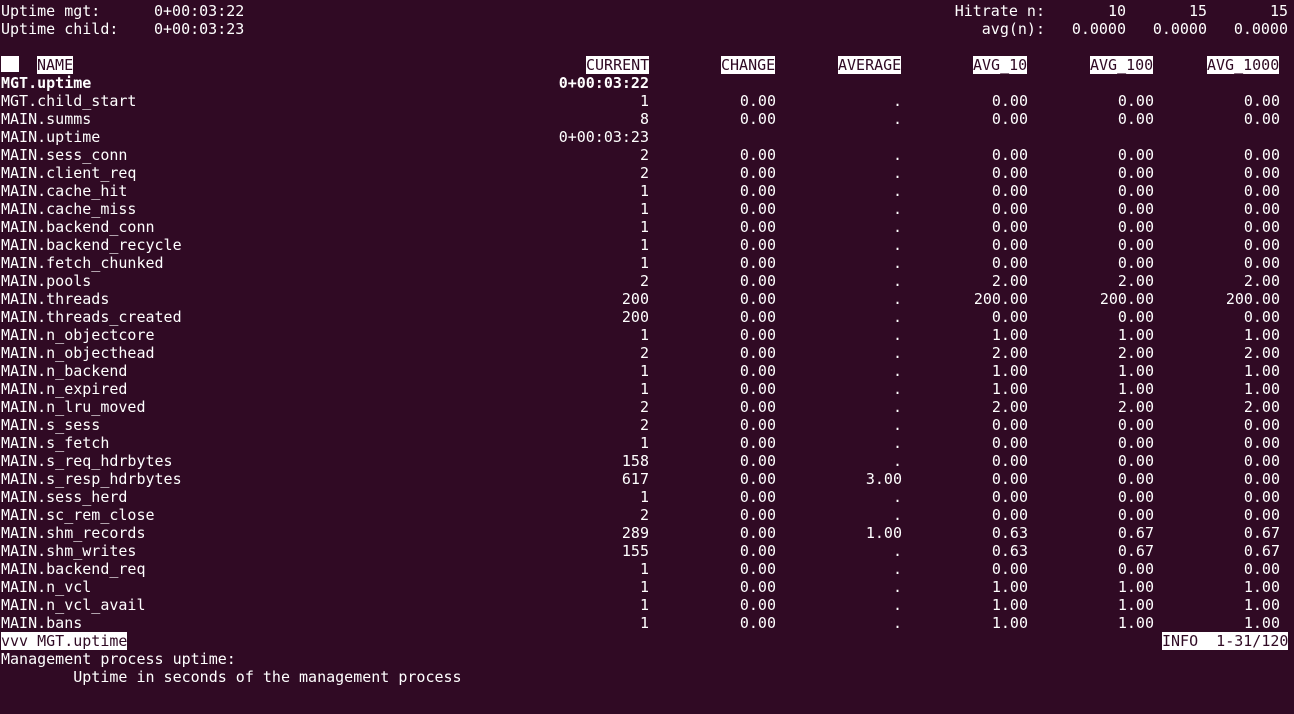 Image resolution: width=1294 pixels, height=714 pixels. Describe the element at coordinates (73, 569) in the screenshot. I see `cell-name: MAIN.backend_req` at that location.